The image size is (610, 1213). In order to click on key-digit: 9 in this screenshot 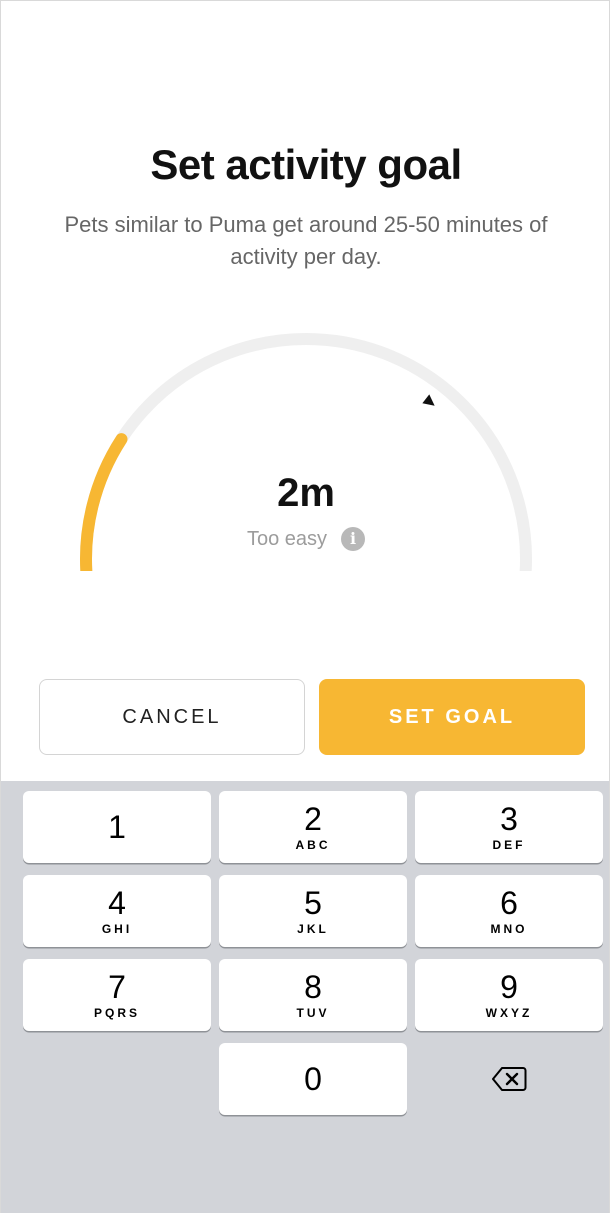, I will do `click(509, 987)`.